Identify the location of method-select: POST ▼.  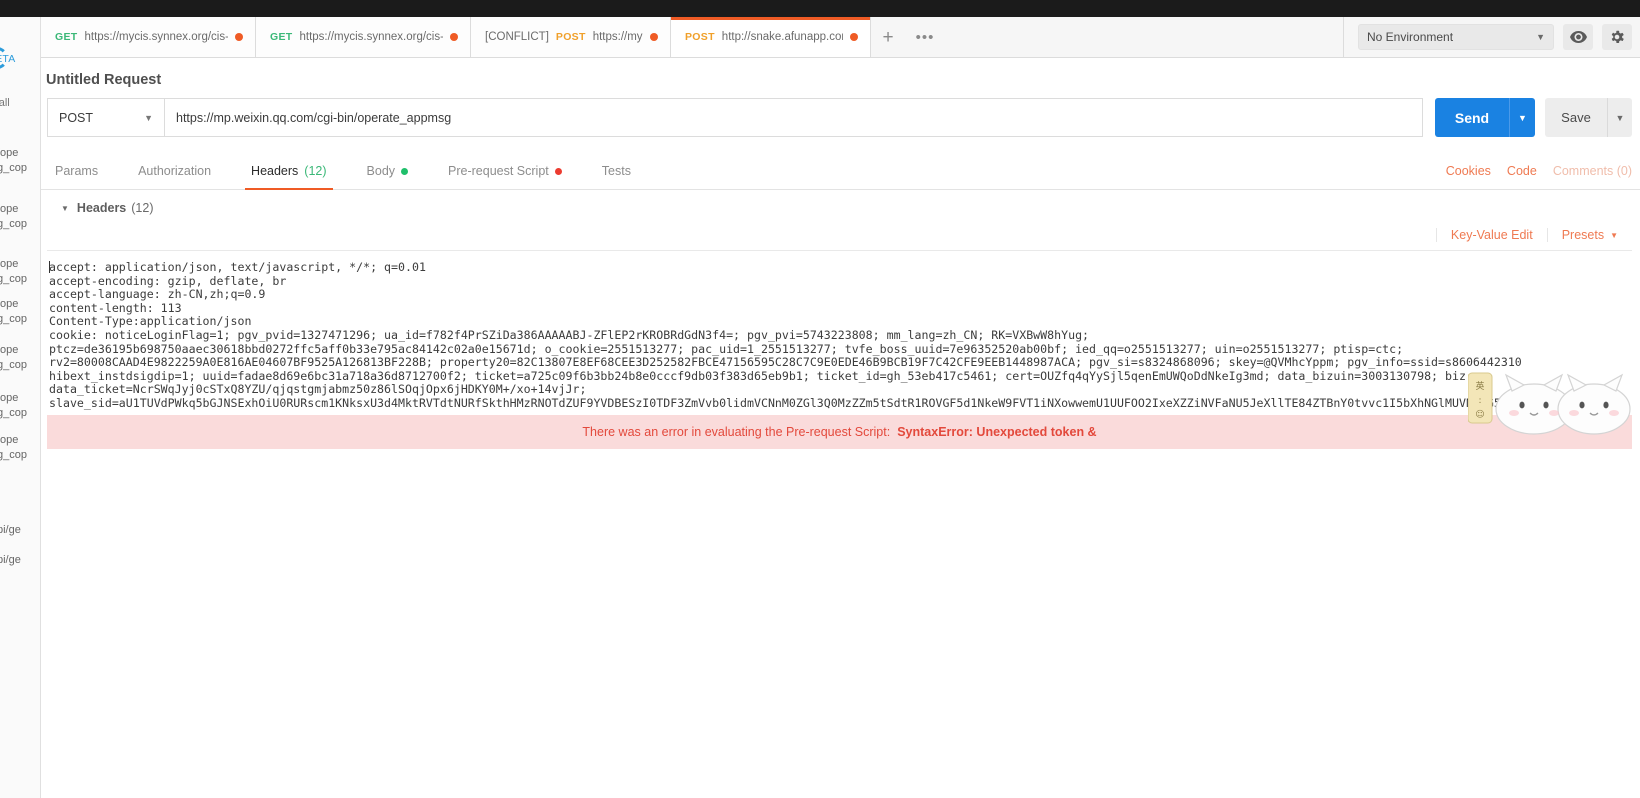
(105, 117).